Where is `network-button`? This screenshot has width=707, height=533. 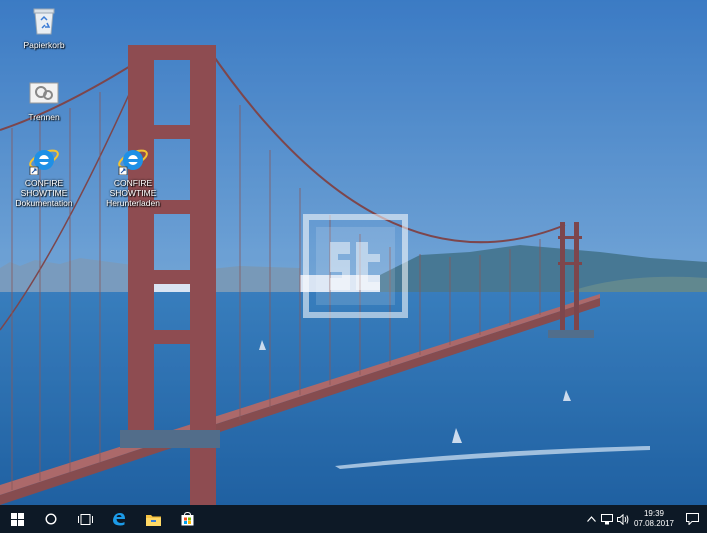
network-button is located at coordinates (607, 519).